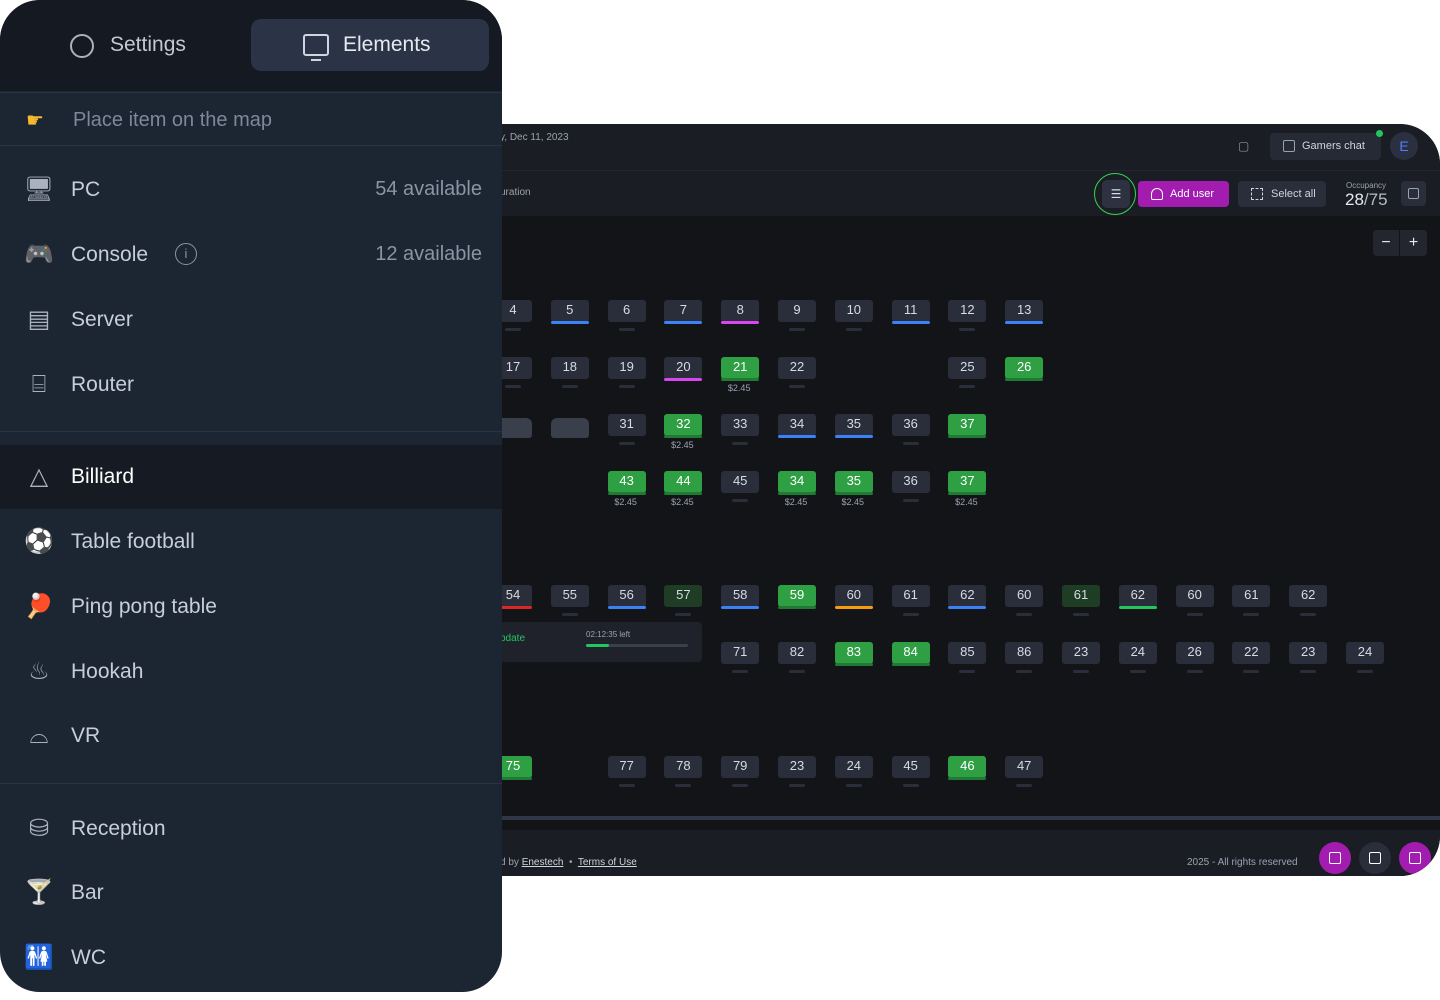 The image size is (1440, 1000). I want to click on seat-tile: 21, so click(740, 369).